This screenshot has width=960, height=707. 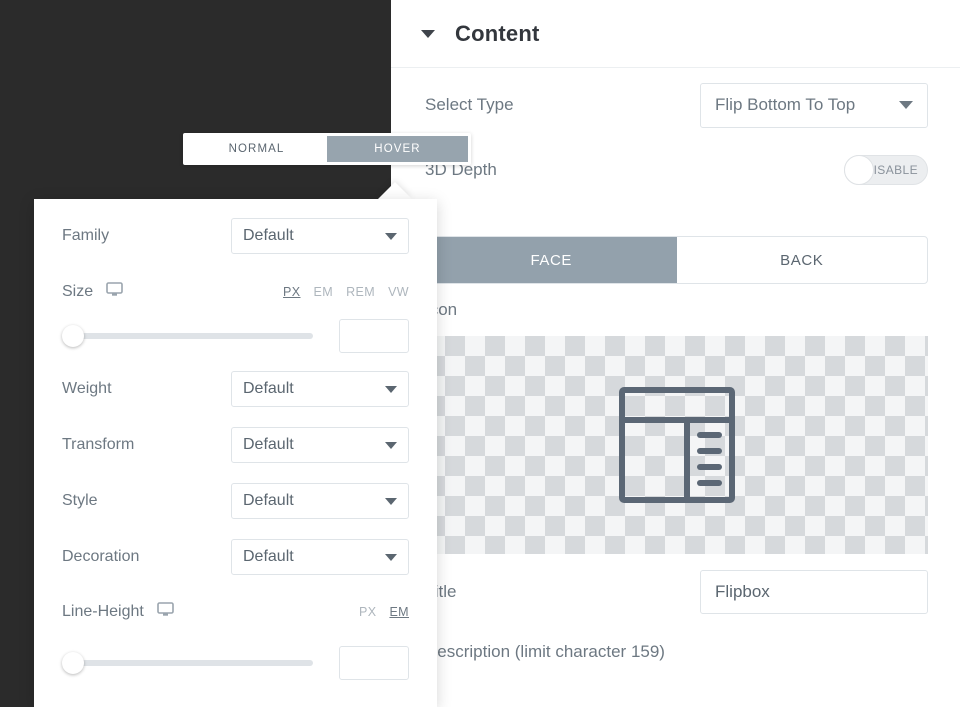 I want to click on select-type-label: Select Type, so click(x=469, y=104).